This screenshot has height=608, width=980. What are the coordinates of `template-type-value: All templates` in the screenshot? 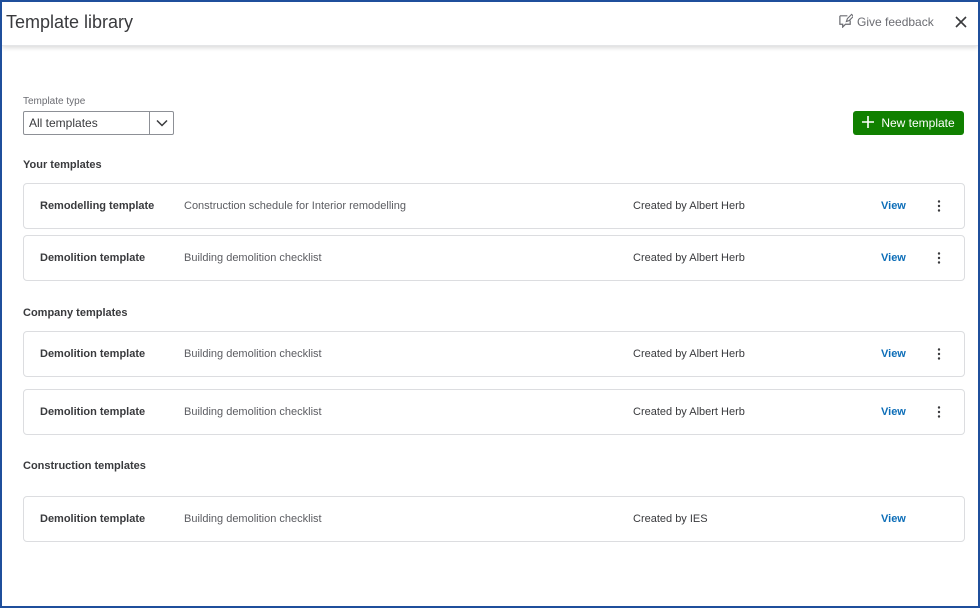 It's located at (63, 123).